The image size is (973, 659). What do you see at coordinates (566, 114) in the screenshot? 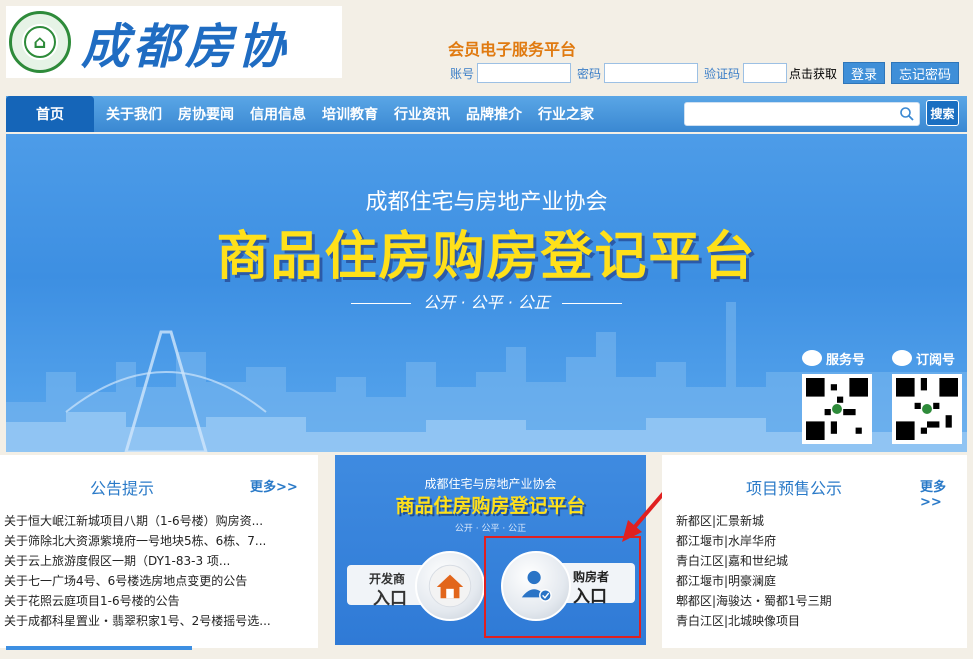
I see `nav-item-industry-home: 行业之家` at bounding box center [566, 114].